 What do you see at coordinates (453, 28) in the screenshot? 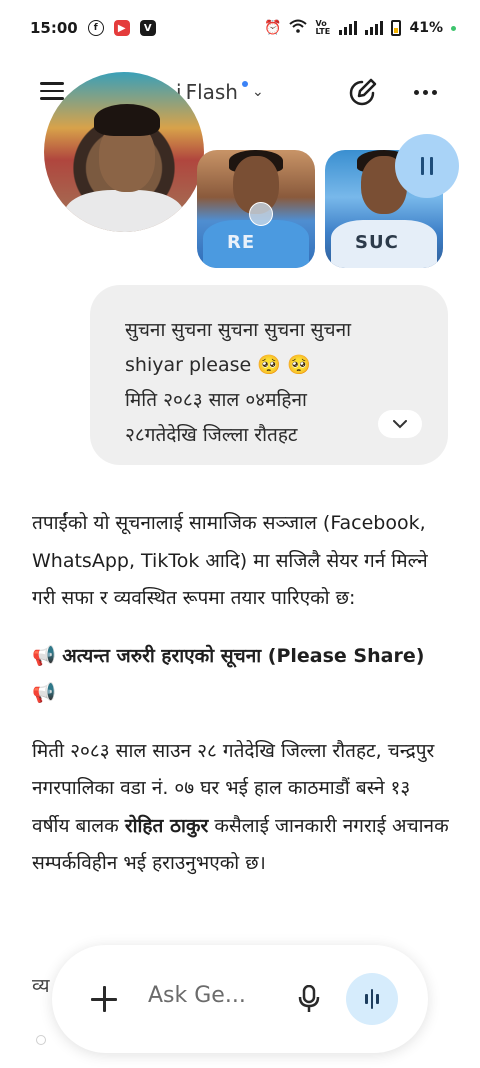
I see `privacy-dot` at bounding box center [453, 28].